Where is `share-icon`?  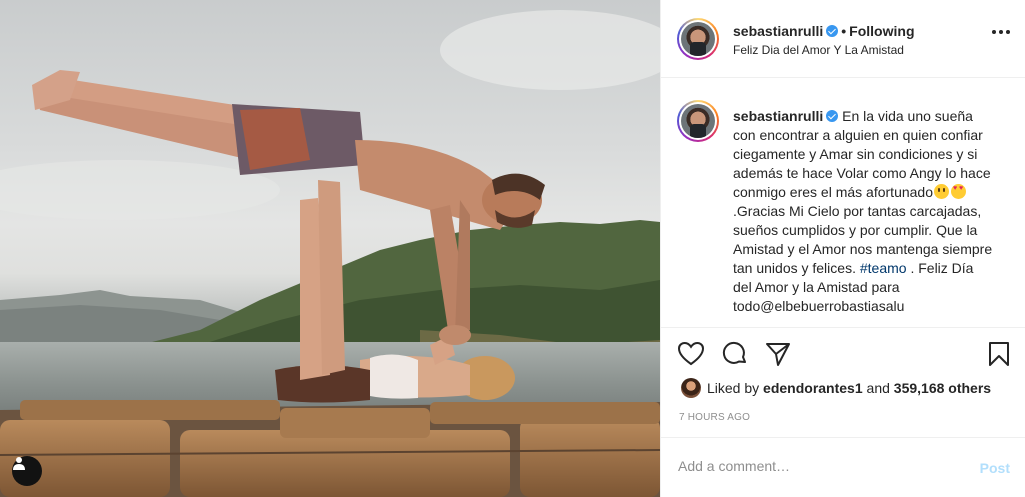
share-icon is located at coordinates (778, 354).